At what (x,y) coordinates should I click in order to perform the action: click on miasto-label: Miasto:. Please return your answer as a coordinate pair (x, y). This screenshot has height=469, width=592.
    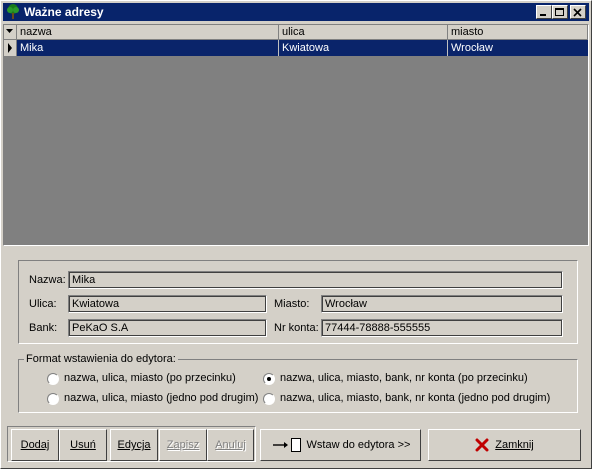
    Looking at the image, I should click on (292, 304).